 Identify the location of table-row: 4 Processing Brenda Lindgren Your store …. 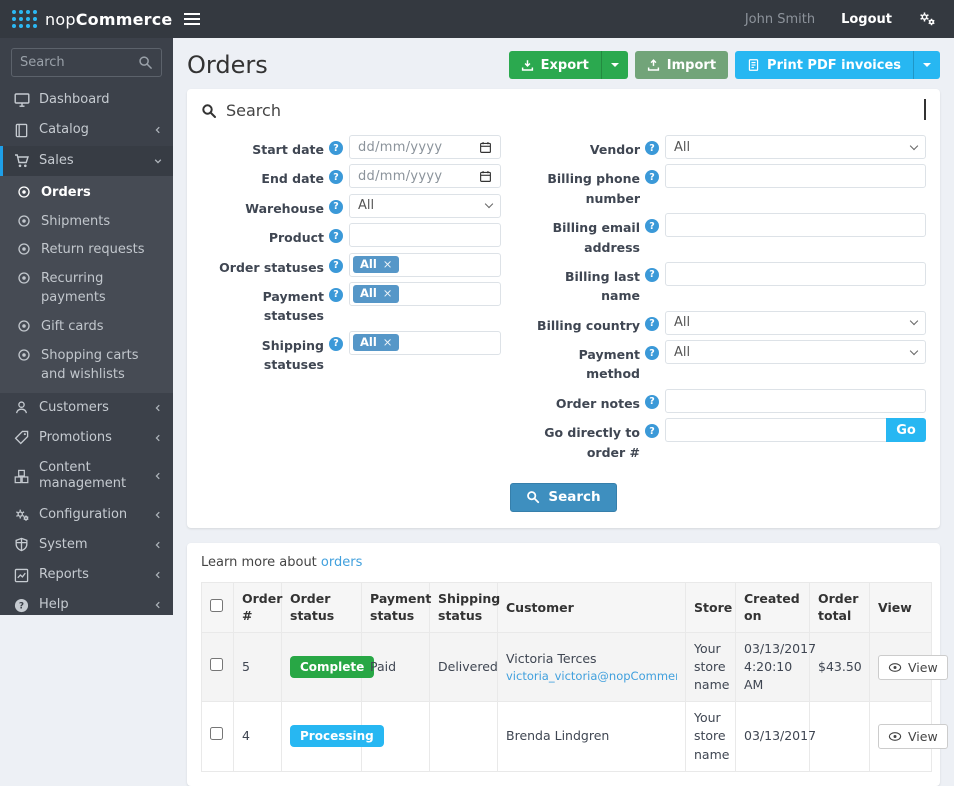
(574, 736).